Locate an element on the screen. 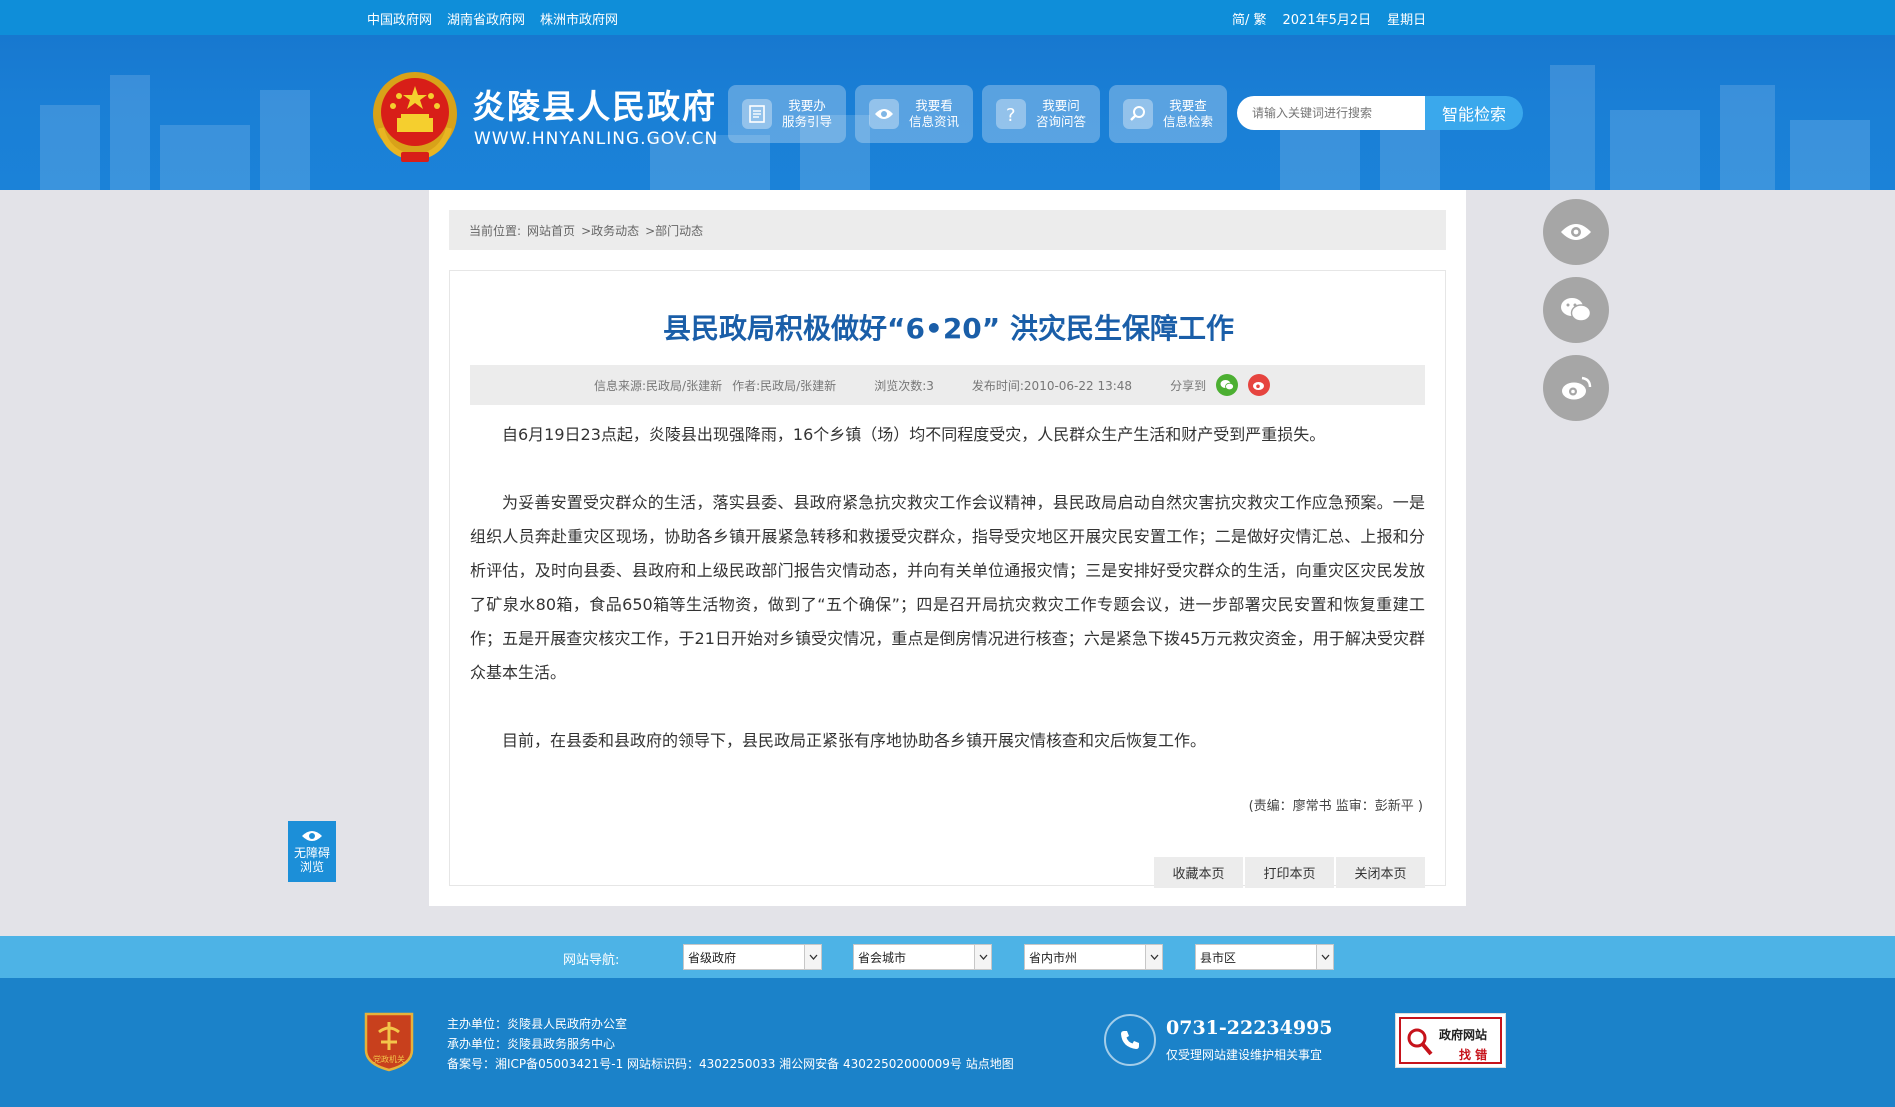 The width and height of the screenshot is (1895, 1107). search-input is located at coordinates (1331, 113).